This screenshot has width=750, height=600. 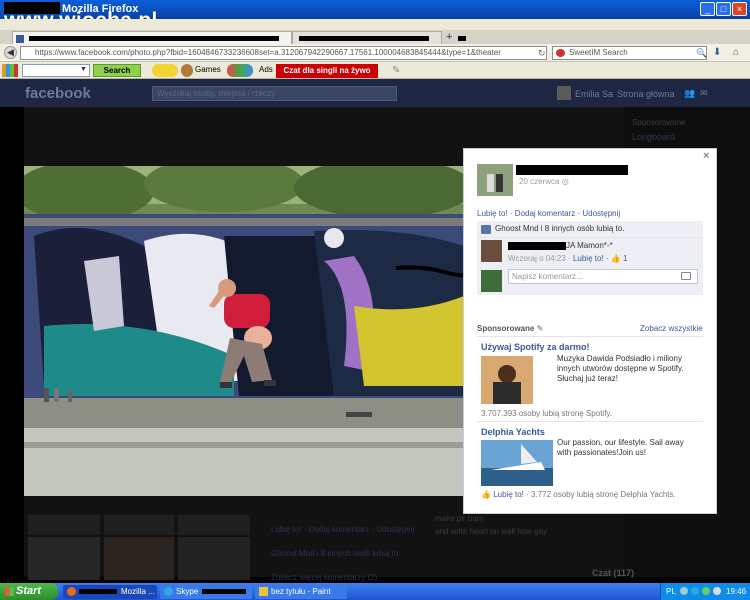 What do you see at coordinates (375, 24) in the screenshot?
I see `menu-bar` at bounding box center [375, 24].